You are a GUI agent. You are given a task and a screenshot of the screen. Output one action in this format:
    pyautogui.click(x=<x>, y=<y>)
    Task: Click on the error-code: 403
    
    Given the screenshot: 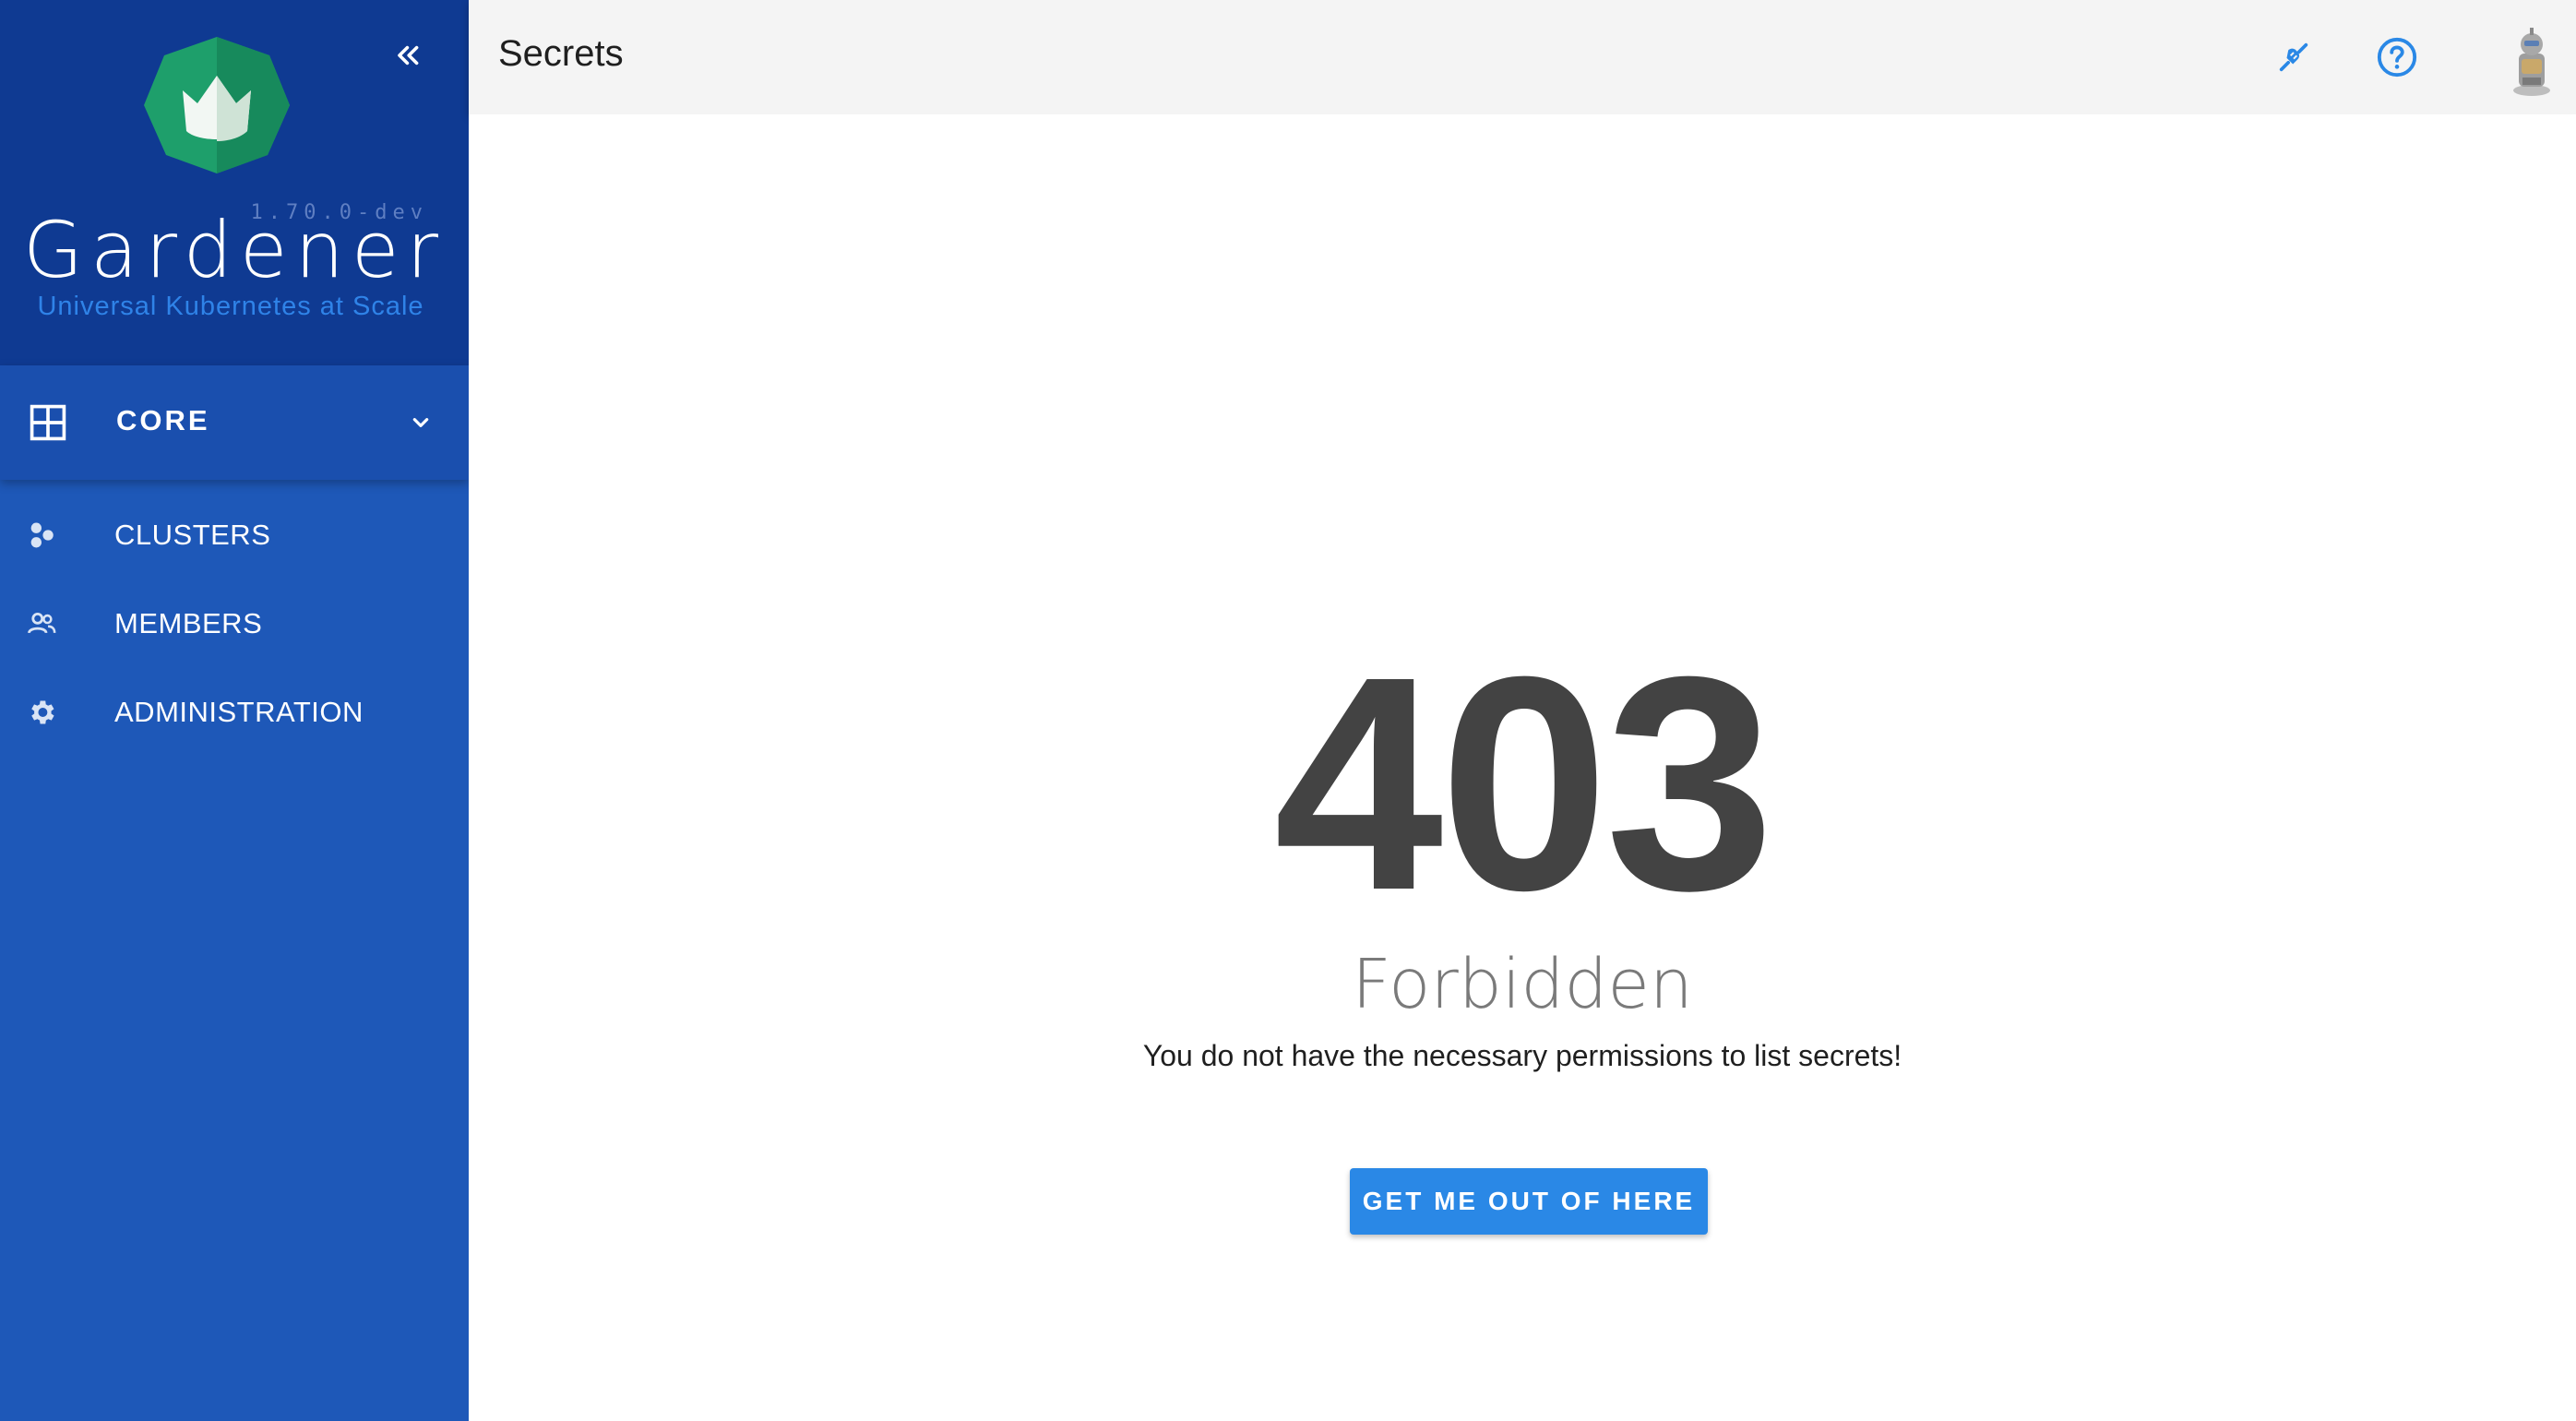 What is the action you would take?
    pyautogui.click(x=1524, y=783)
    